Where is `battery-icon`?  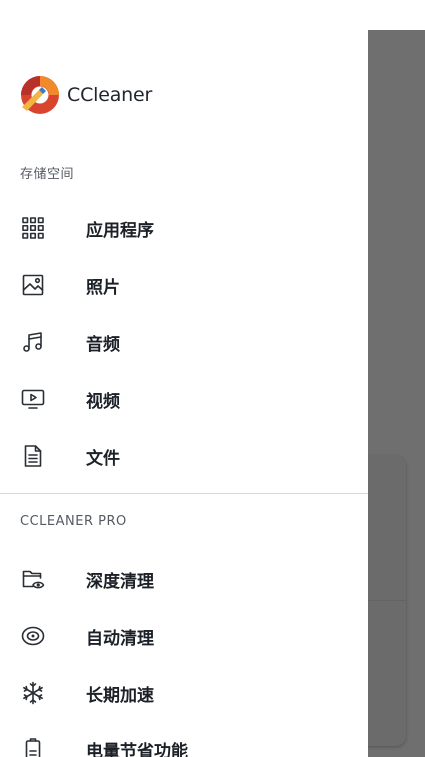 battery-icon is located at coordinates (33, 747).